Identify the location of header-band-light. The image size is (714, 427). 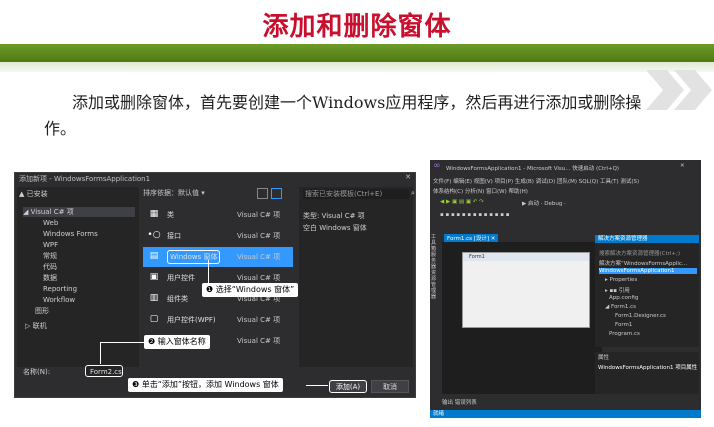
(357, 67).